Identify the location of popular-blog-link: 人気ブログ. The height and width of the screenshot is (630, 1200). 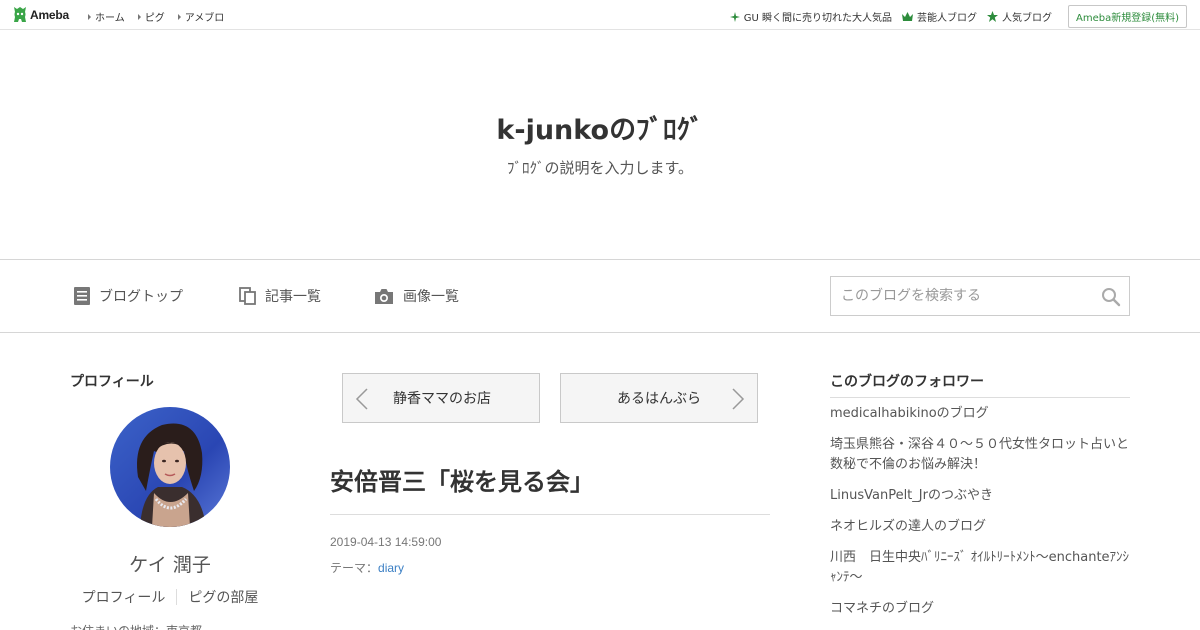
(1019, 16).